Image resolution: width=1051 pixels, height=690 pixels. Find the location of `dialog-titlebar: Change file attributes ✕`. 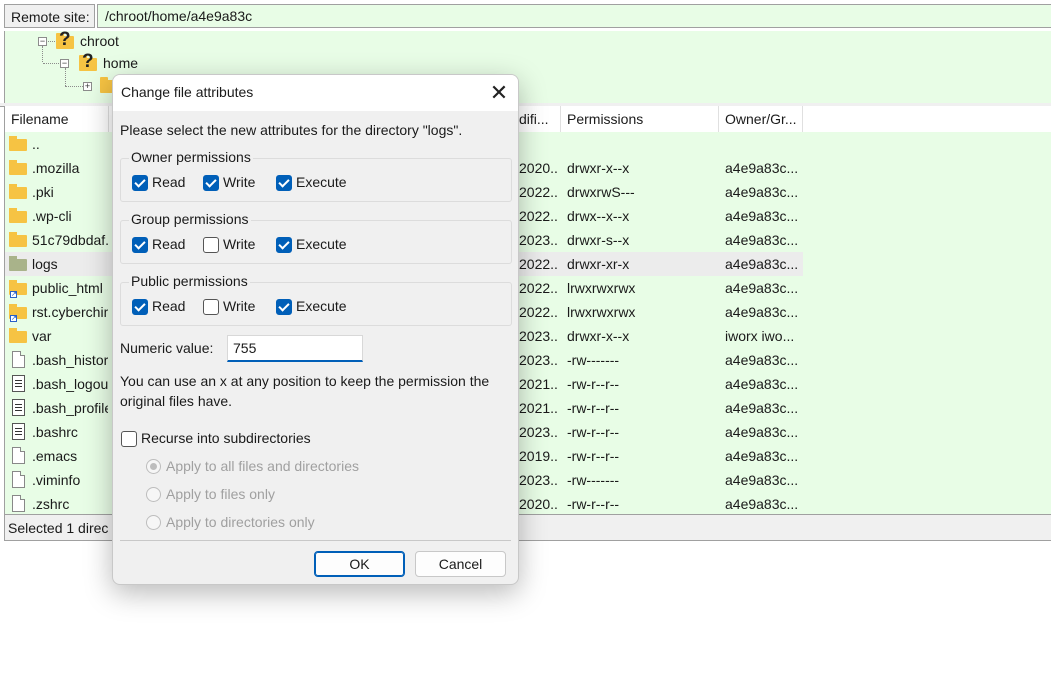

dialog-titlebar: Change file attributes ✕ is located at coordinates (315, 93).